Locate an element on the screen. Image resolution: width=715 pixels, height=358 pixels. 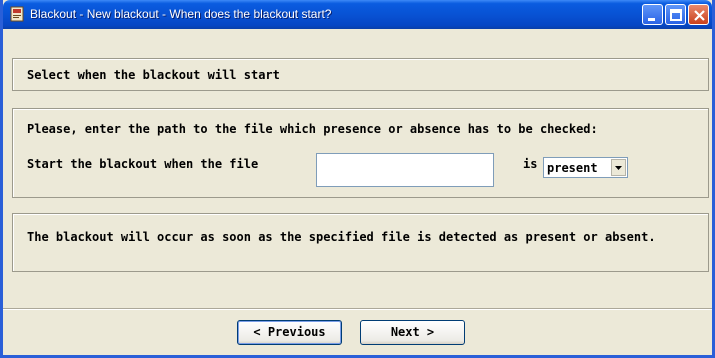
file-path-input is located at coordinates (405, 170).